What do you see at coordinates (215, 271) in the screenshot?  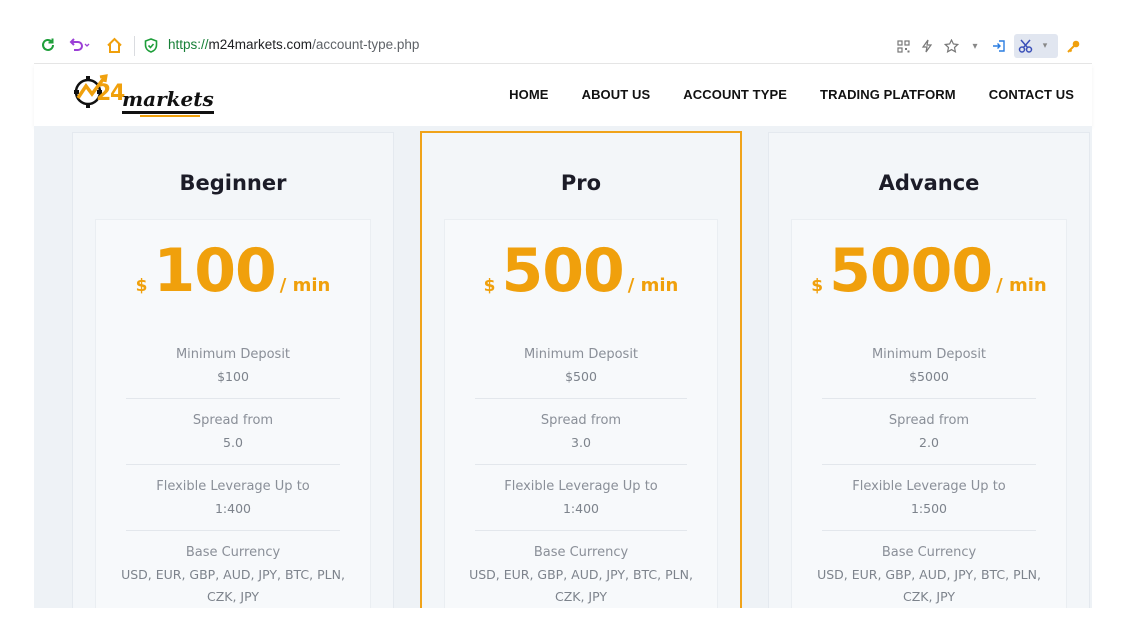 I see `price-amount: 100` at bounding box center [215, 271].